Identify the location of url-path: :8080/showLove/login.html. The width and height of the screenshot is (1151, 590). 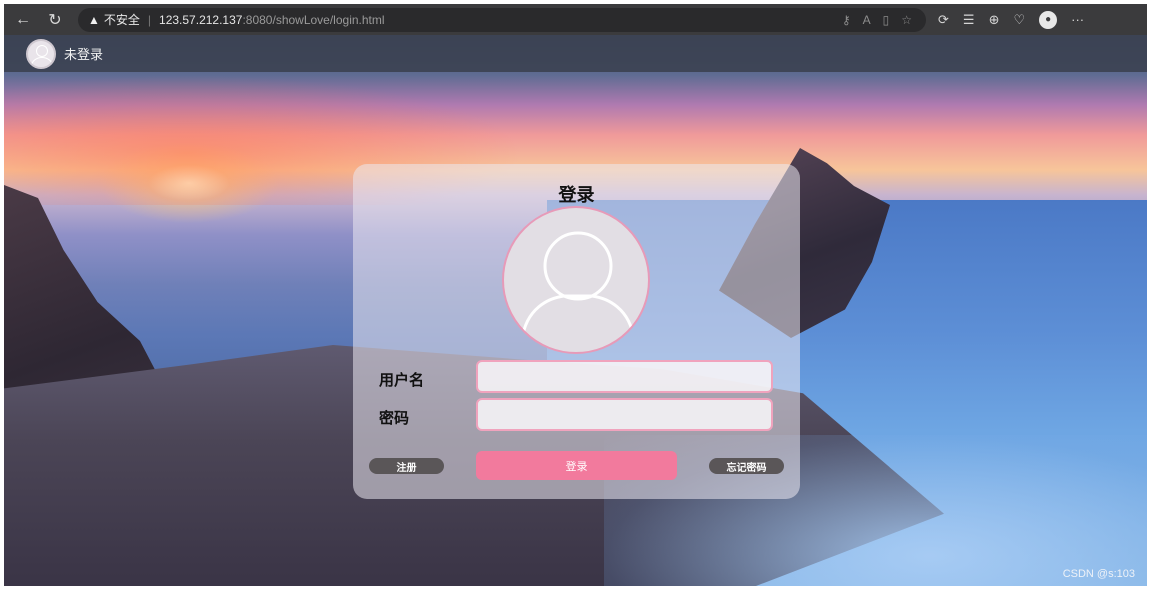
(313, 19).